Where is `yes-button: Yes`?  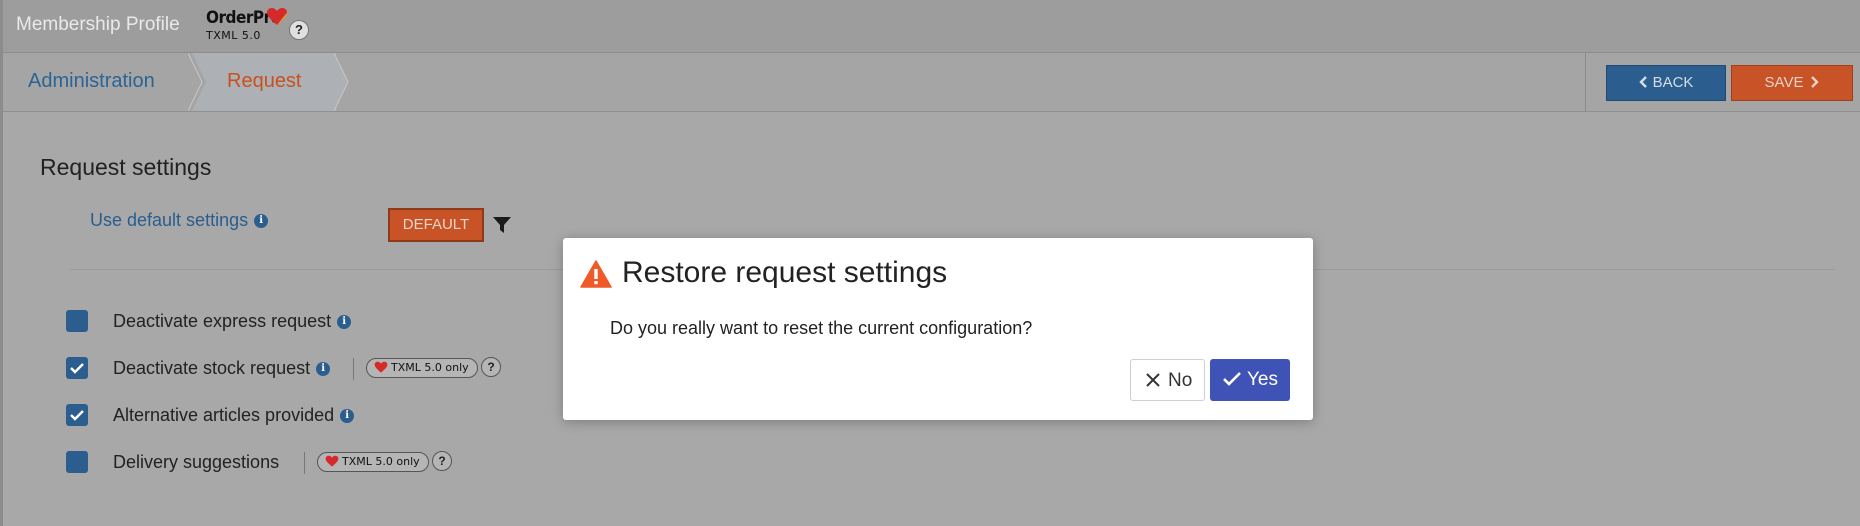
yes-button: Yes is located at coordinates (1250, 380).